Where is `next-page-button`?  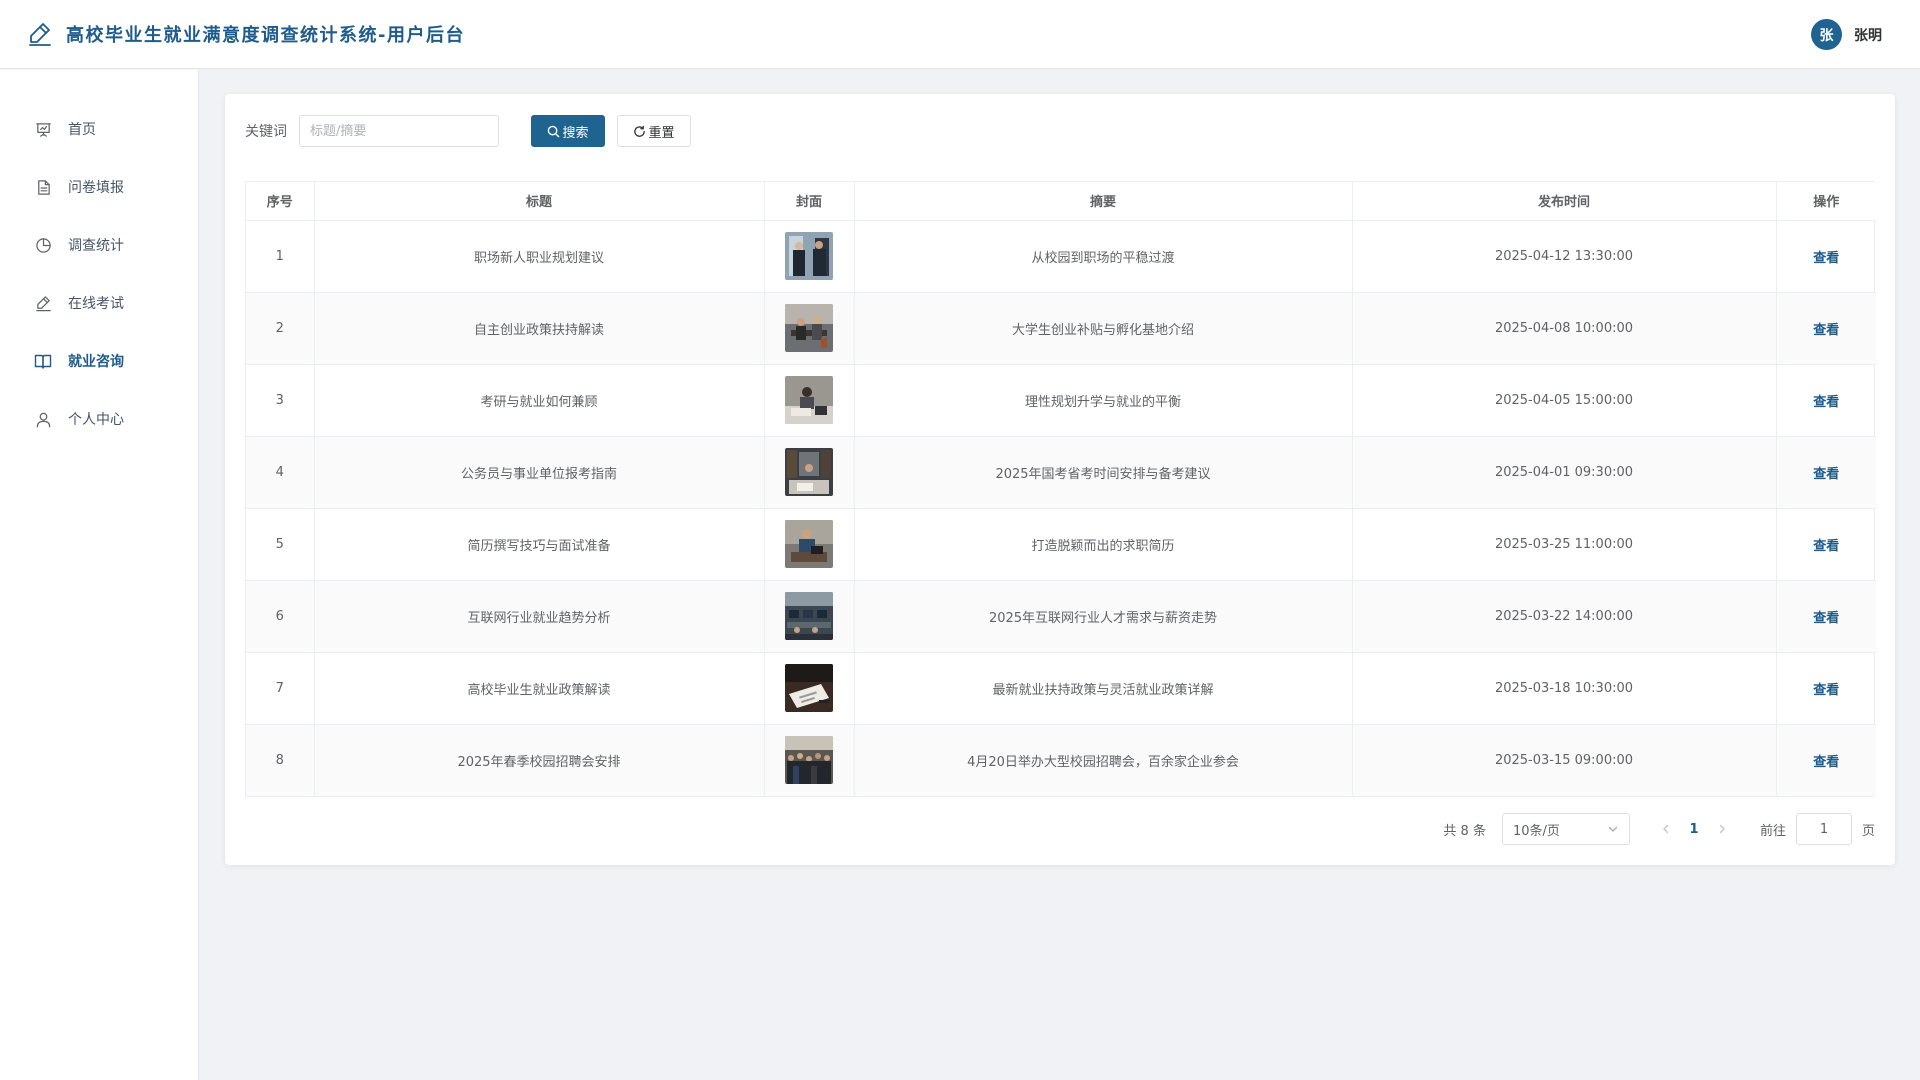
next-page-button is located at coordinates (1722, 829).